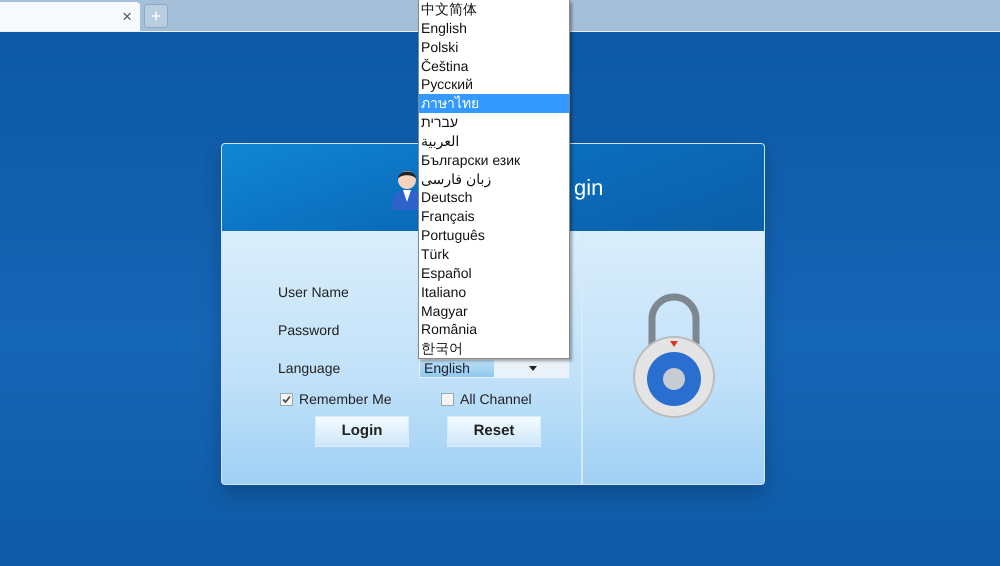 The image size is (1000, 566). What do you see at coordinates (494, 254) in the screenshot?
I see `language-option: Türk` at bounding box center [494, 254].